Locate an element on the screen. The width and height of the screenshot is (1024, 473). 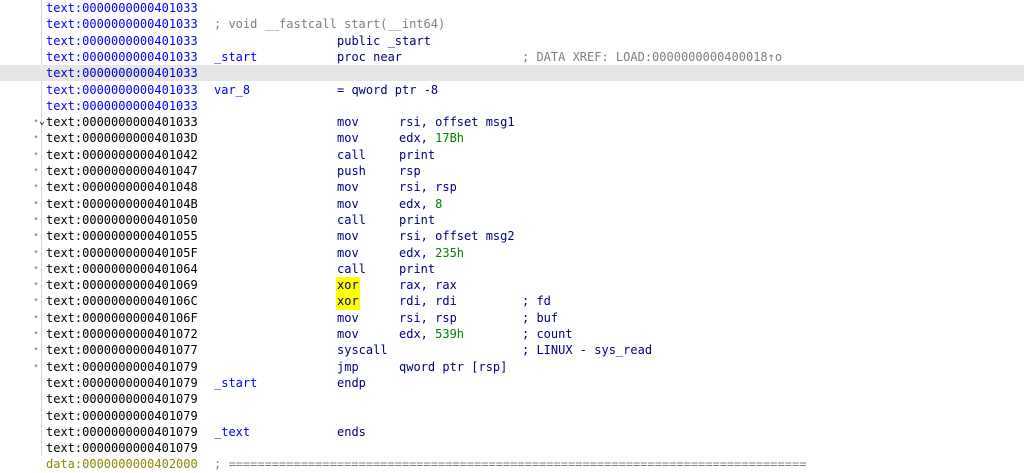
listing-line: • text:0000000000401079 jmp qword ptr [rsp] is located at coordinates (512, 367).